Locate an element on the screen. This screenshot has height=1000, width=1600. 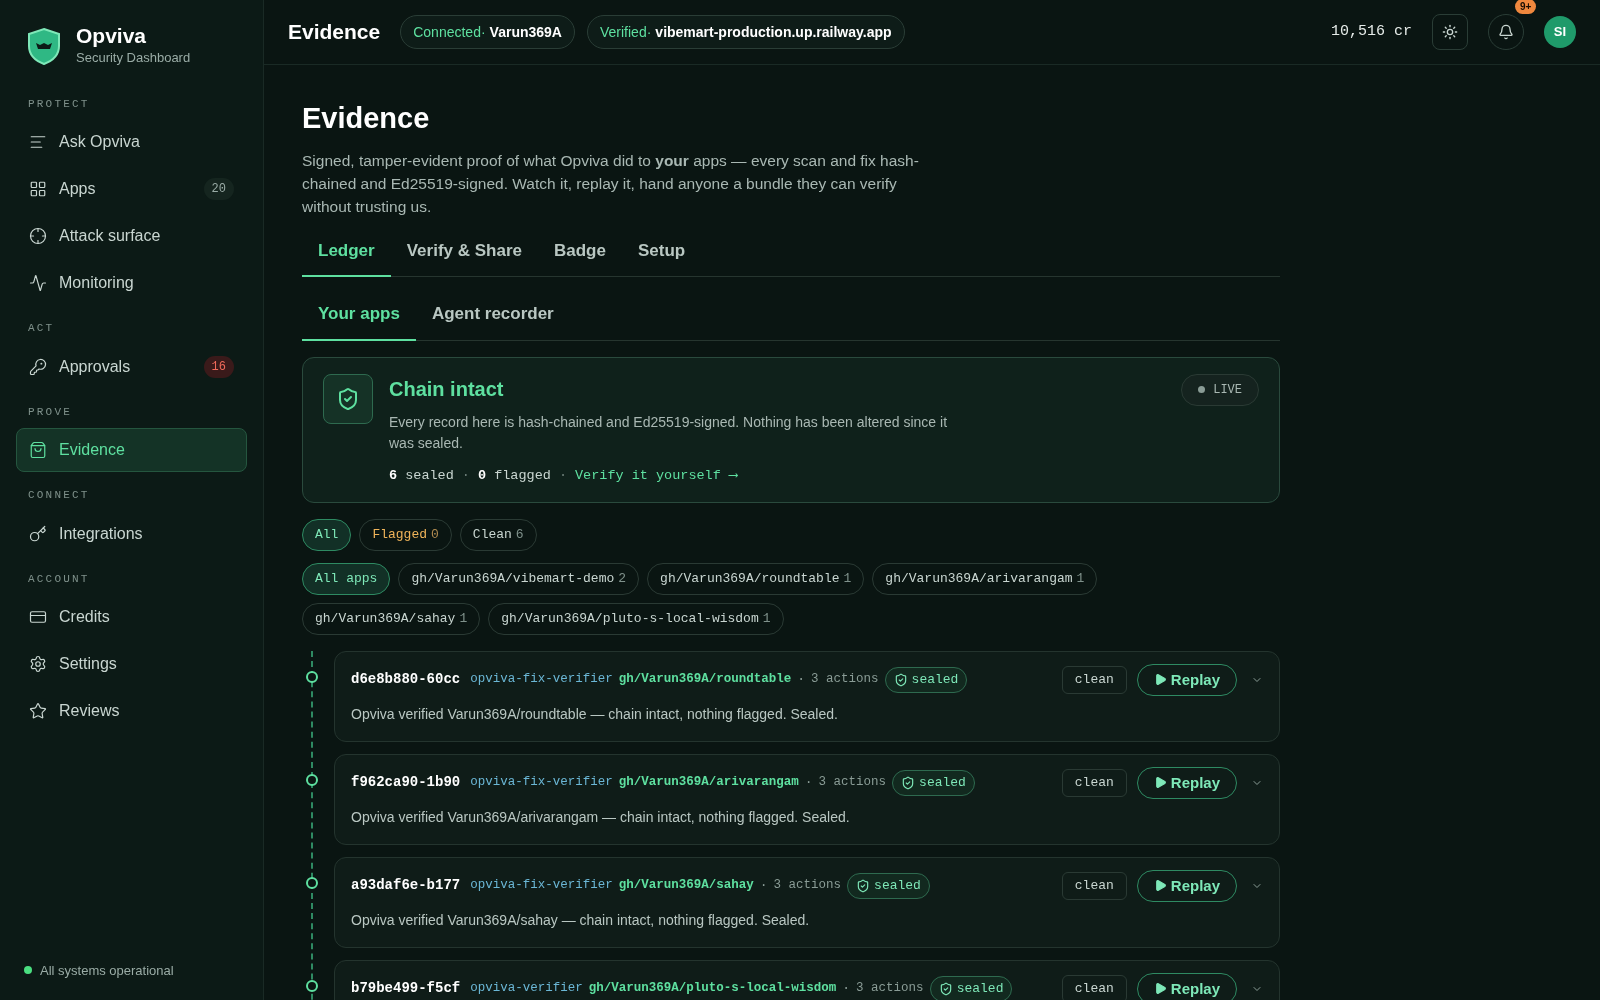
card-icon is located at coordinates (38, 617).